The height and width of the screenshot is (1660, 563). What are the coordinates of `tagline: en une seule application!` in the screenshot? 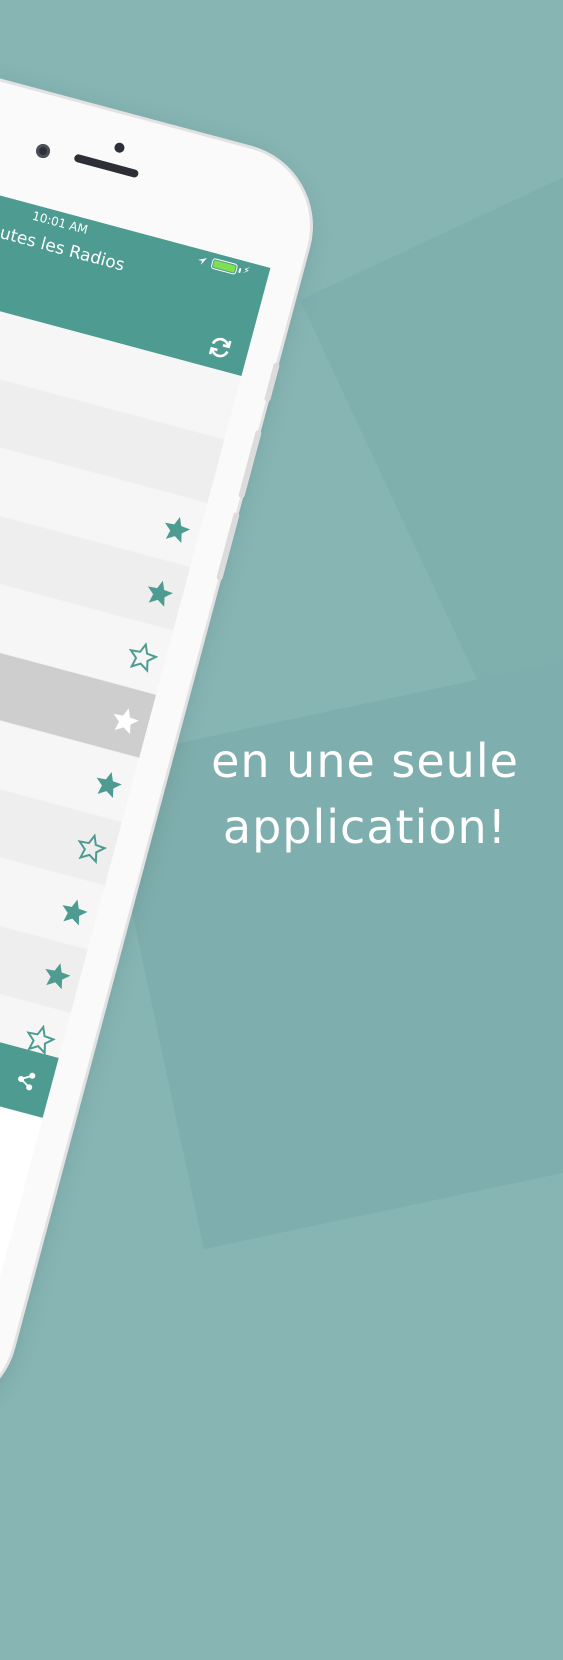 It's located at (365, 794).